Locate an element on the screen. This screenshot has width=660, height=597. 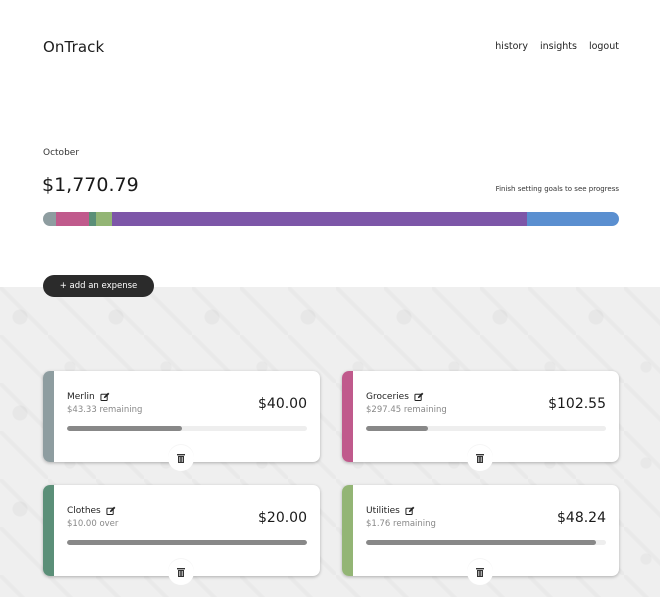
nav-logout-link: logout is located at coordinates (604, 46).